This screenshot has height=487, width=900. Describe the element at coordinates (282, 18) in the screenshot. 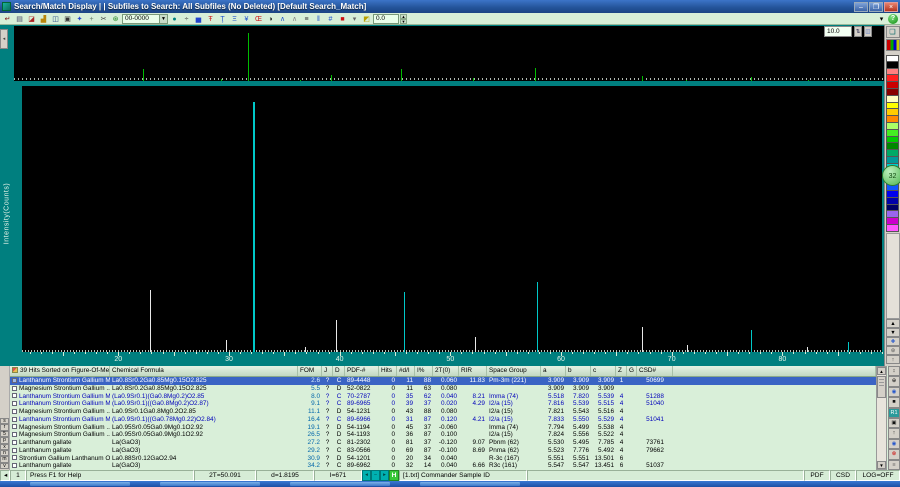

I see `peak-profile-button: ∧` at that location.